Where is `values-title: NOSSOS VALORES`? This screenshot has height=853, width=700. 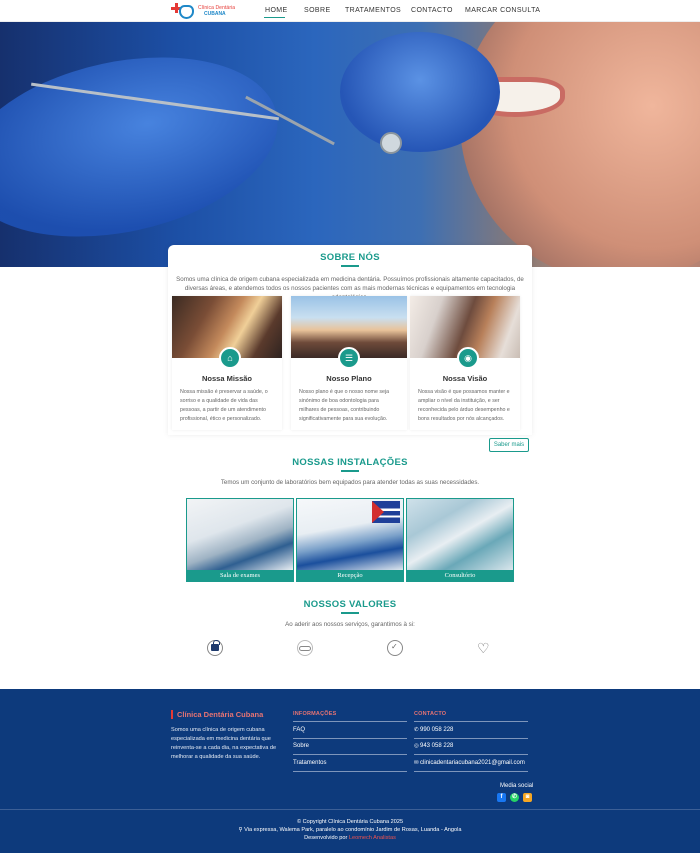 values-title: NOSSOS VALORES is located at coordinates (350, 604).